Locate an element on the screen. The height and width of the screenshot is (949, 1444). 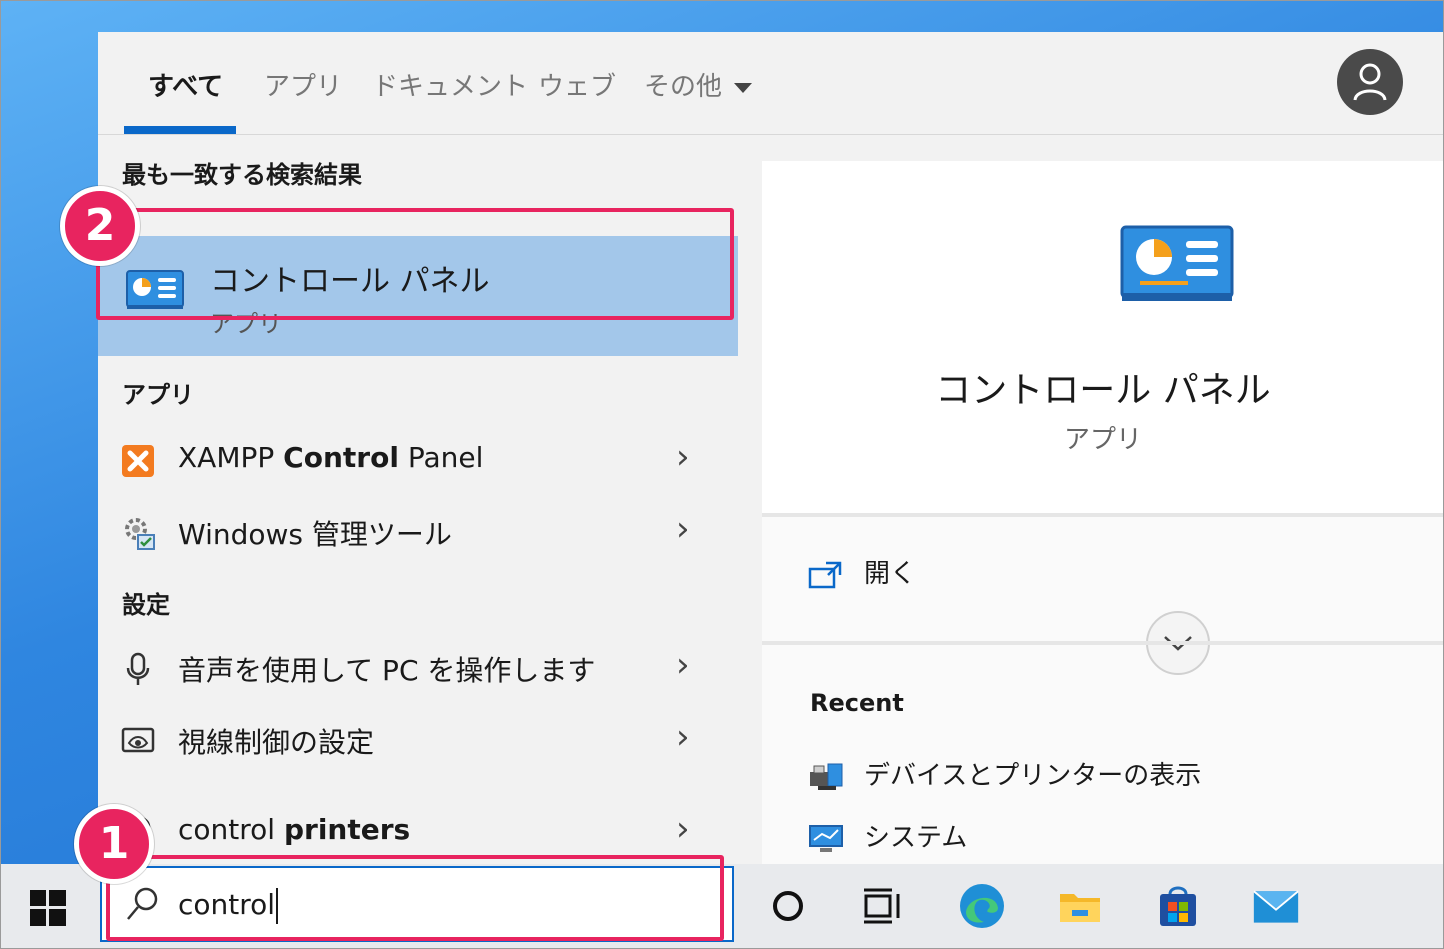
preview-subtitle: アプリ is located at coordinates (1102, 440).